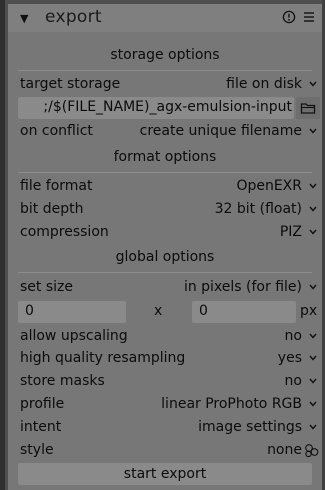 This screenshot has width=325, height=490. I want to click on size-unit: px, so click(309, 311).